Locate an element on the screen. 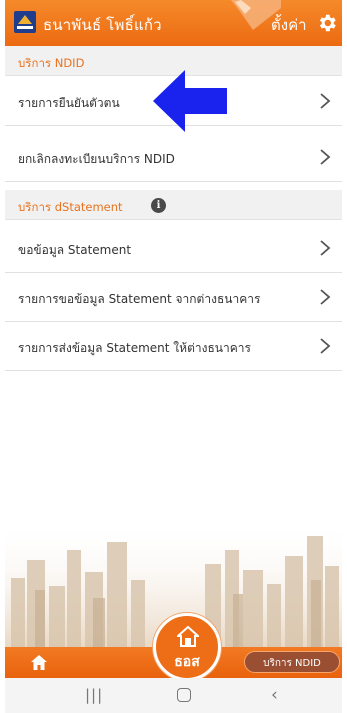  menu-item-cancel-ndid: ยกเลิกลงทะเบียนบริการ NDID is located at coordinates (173, 157).